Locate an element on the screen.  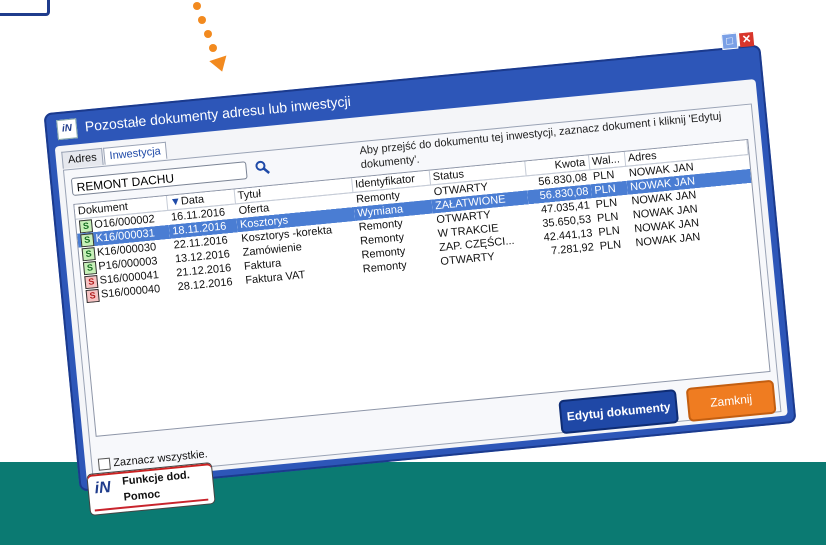
close-icon: ✕ is located at coordinates (746, 40).